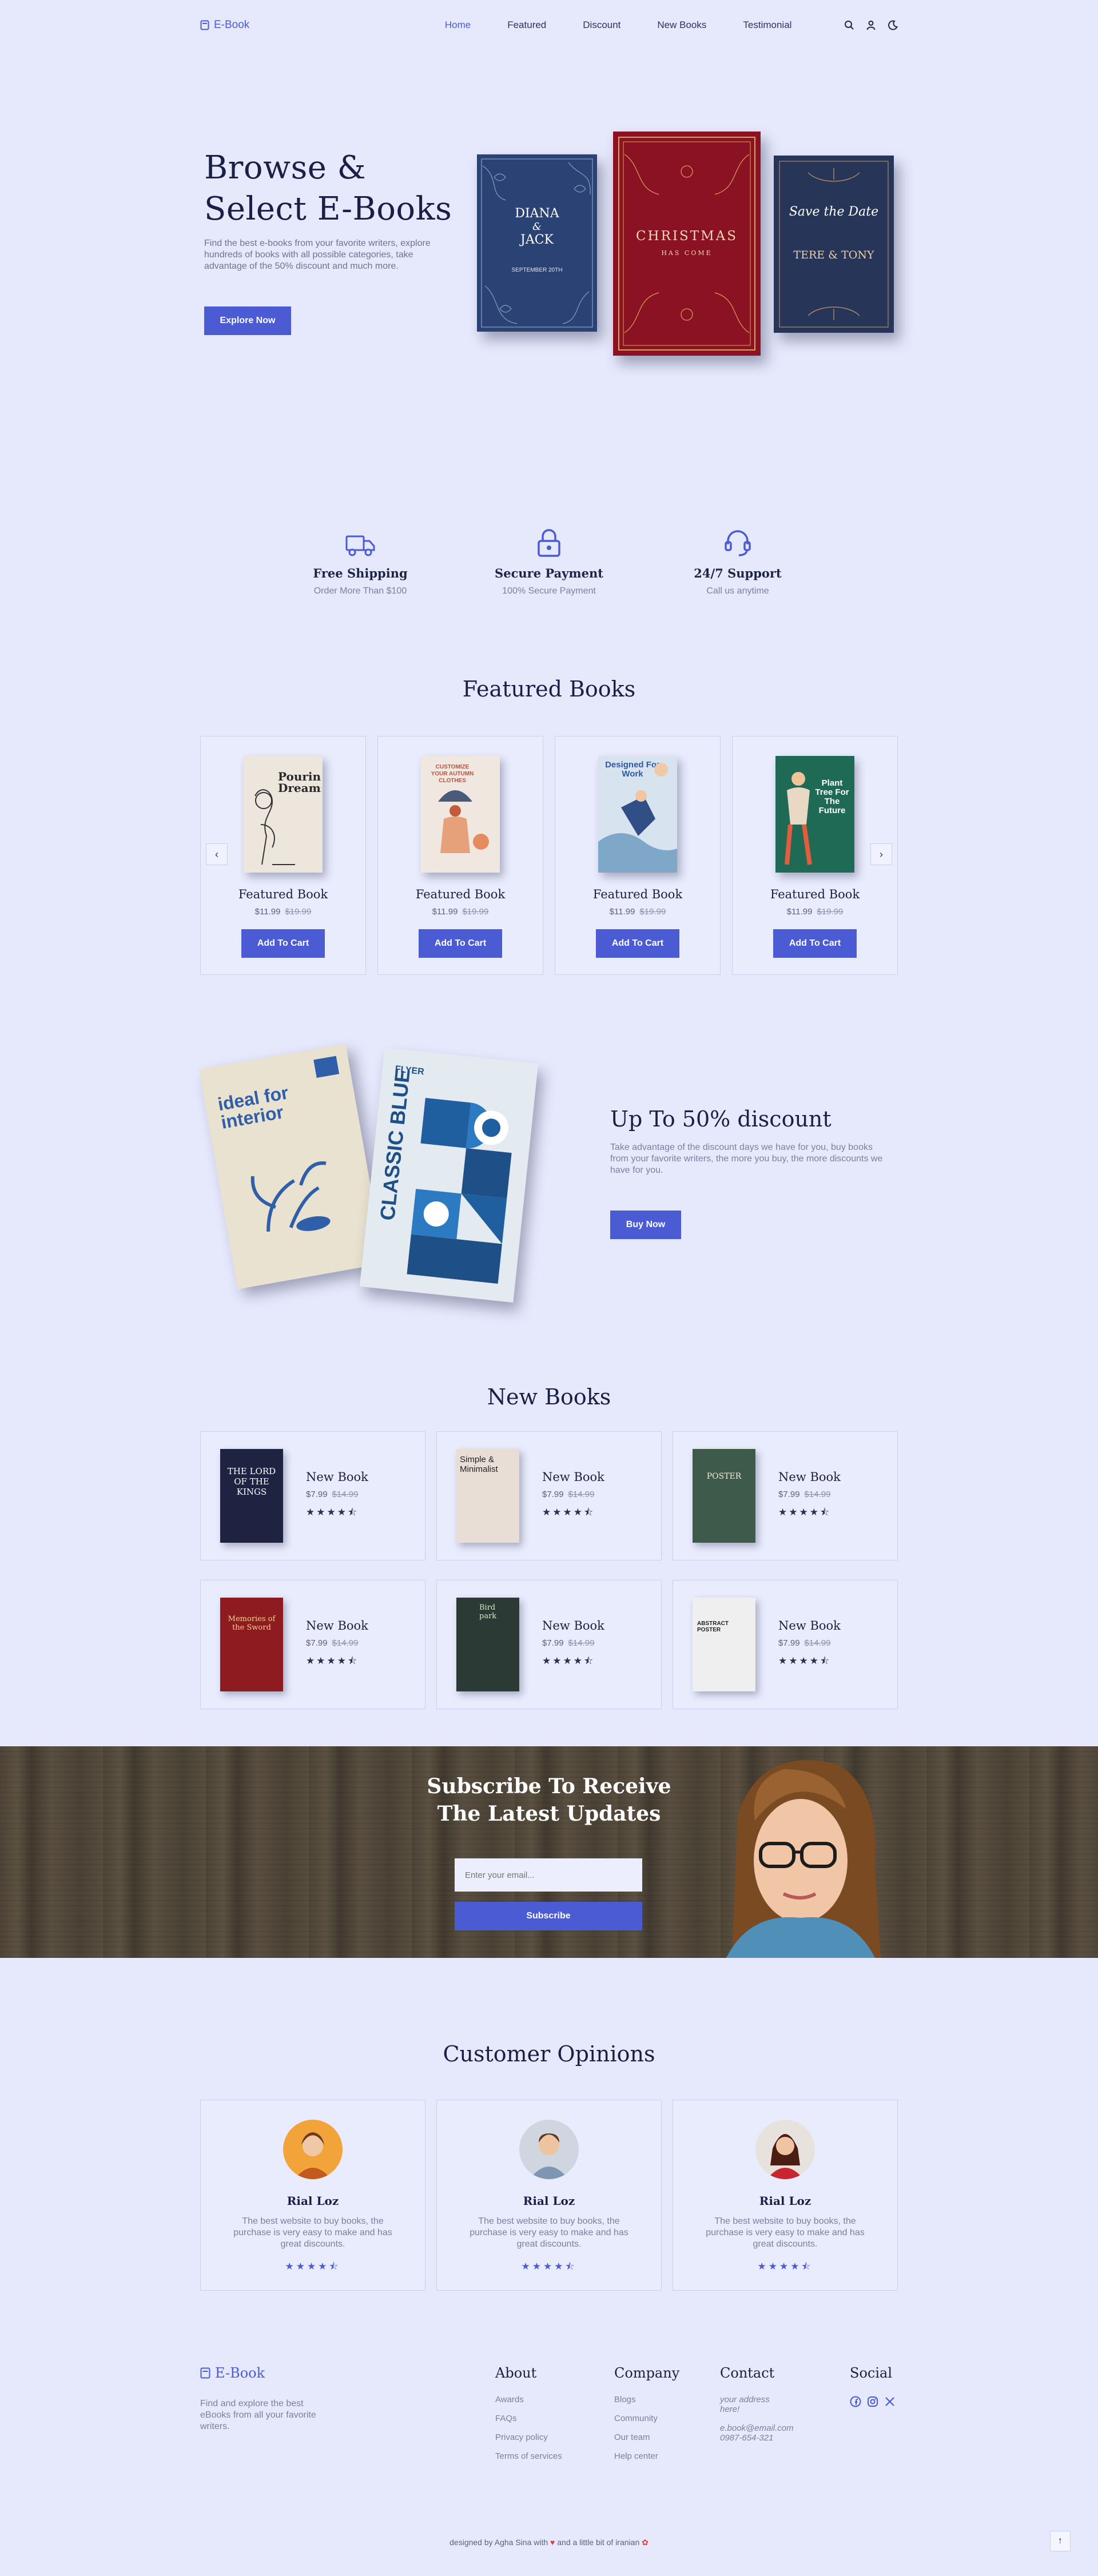 The height and width of the screenshot is (2576, 1098). What do you see at coordinates (849, 25) in the screenshot?
I see `search-icon` at bounding box center [849, 25].